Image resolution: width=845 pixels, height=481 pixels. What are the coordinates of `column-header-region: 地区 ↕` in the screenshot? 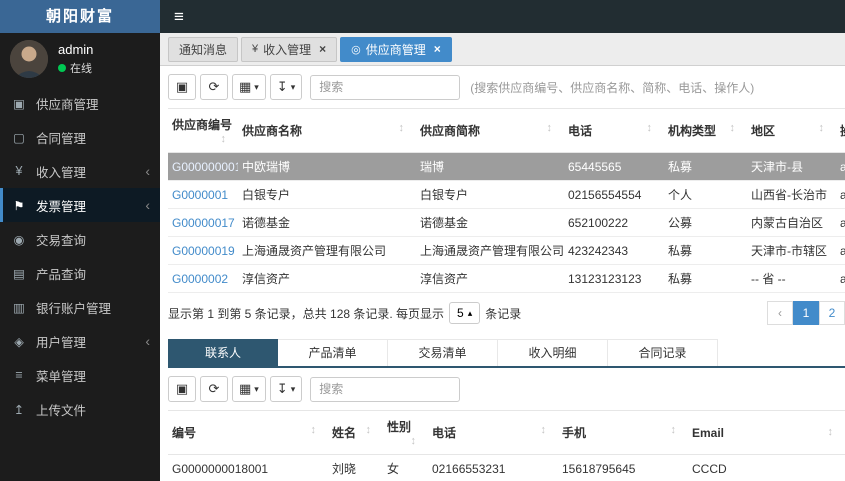 It's located at (791, 130).